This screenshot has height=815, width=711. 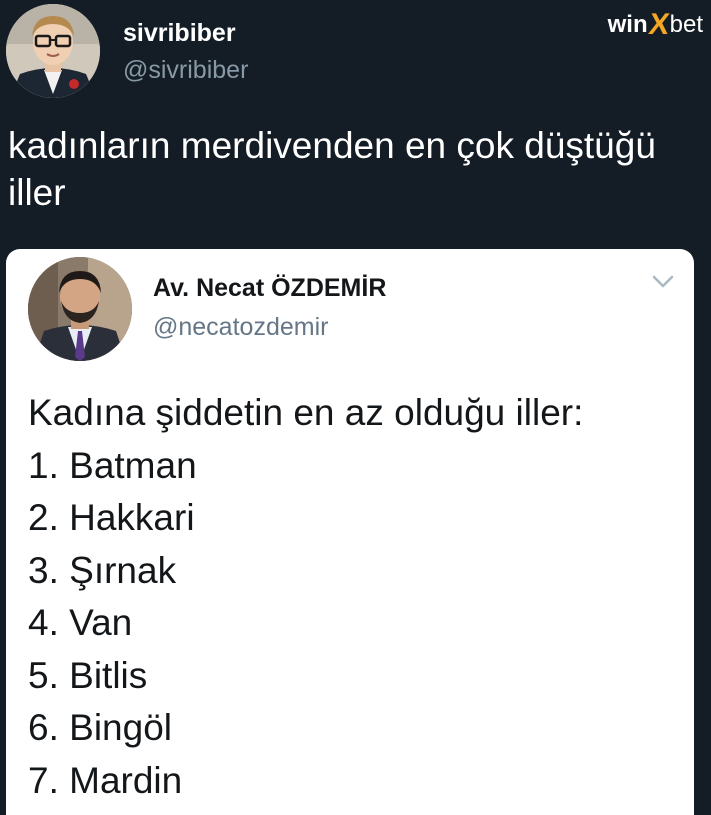 What do you see at coordinates (269, 288) in the screenshot?
I see `quoted-display-name: Av. Necat ÖZDEMİR` at bounding box center [269, 288].